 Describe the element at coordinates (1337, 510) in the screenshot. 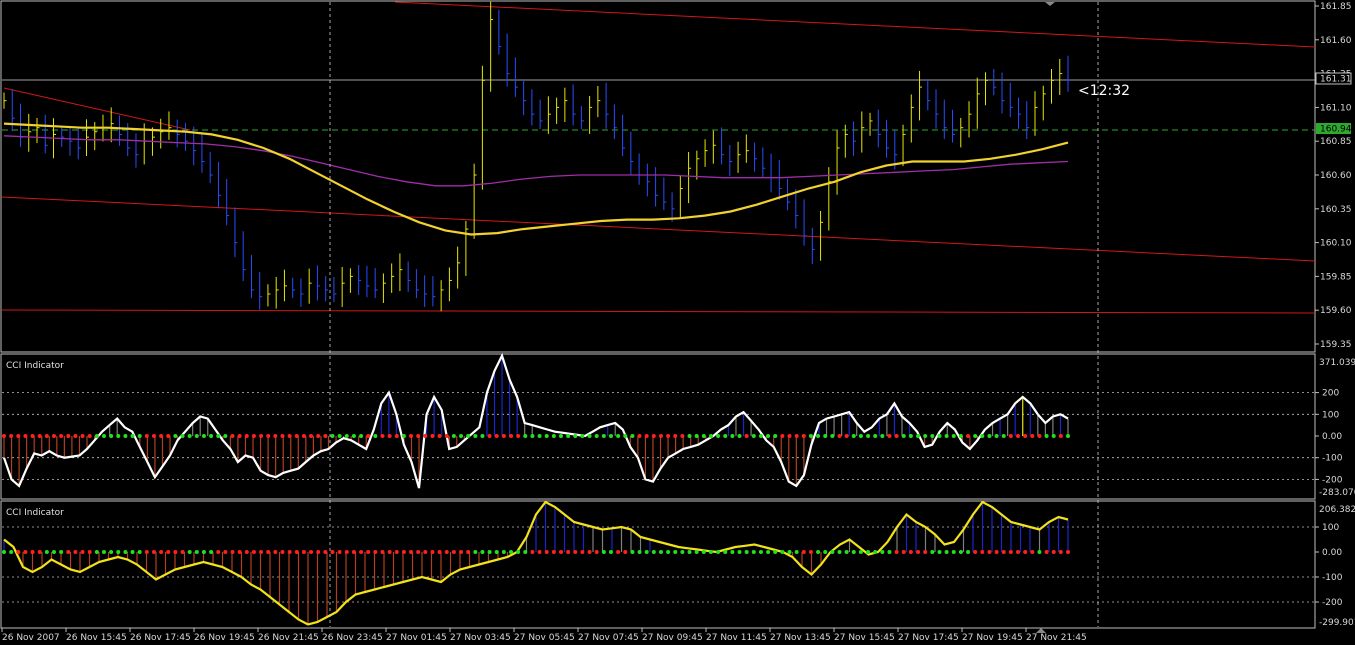

I see `cci2-max-label: 206.3826` at that location.